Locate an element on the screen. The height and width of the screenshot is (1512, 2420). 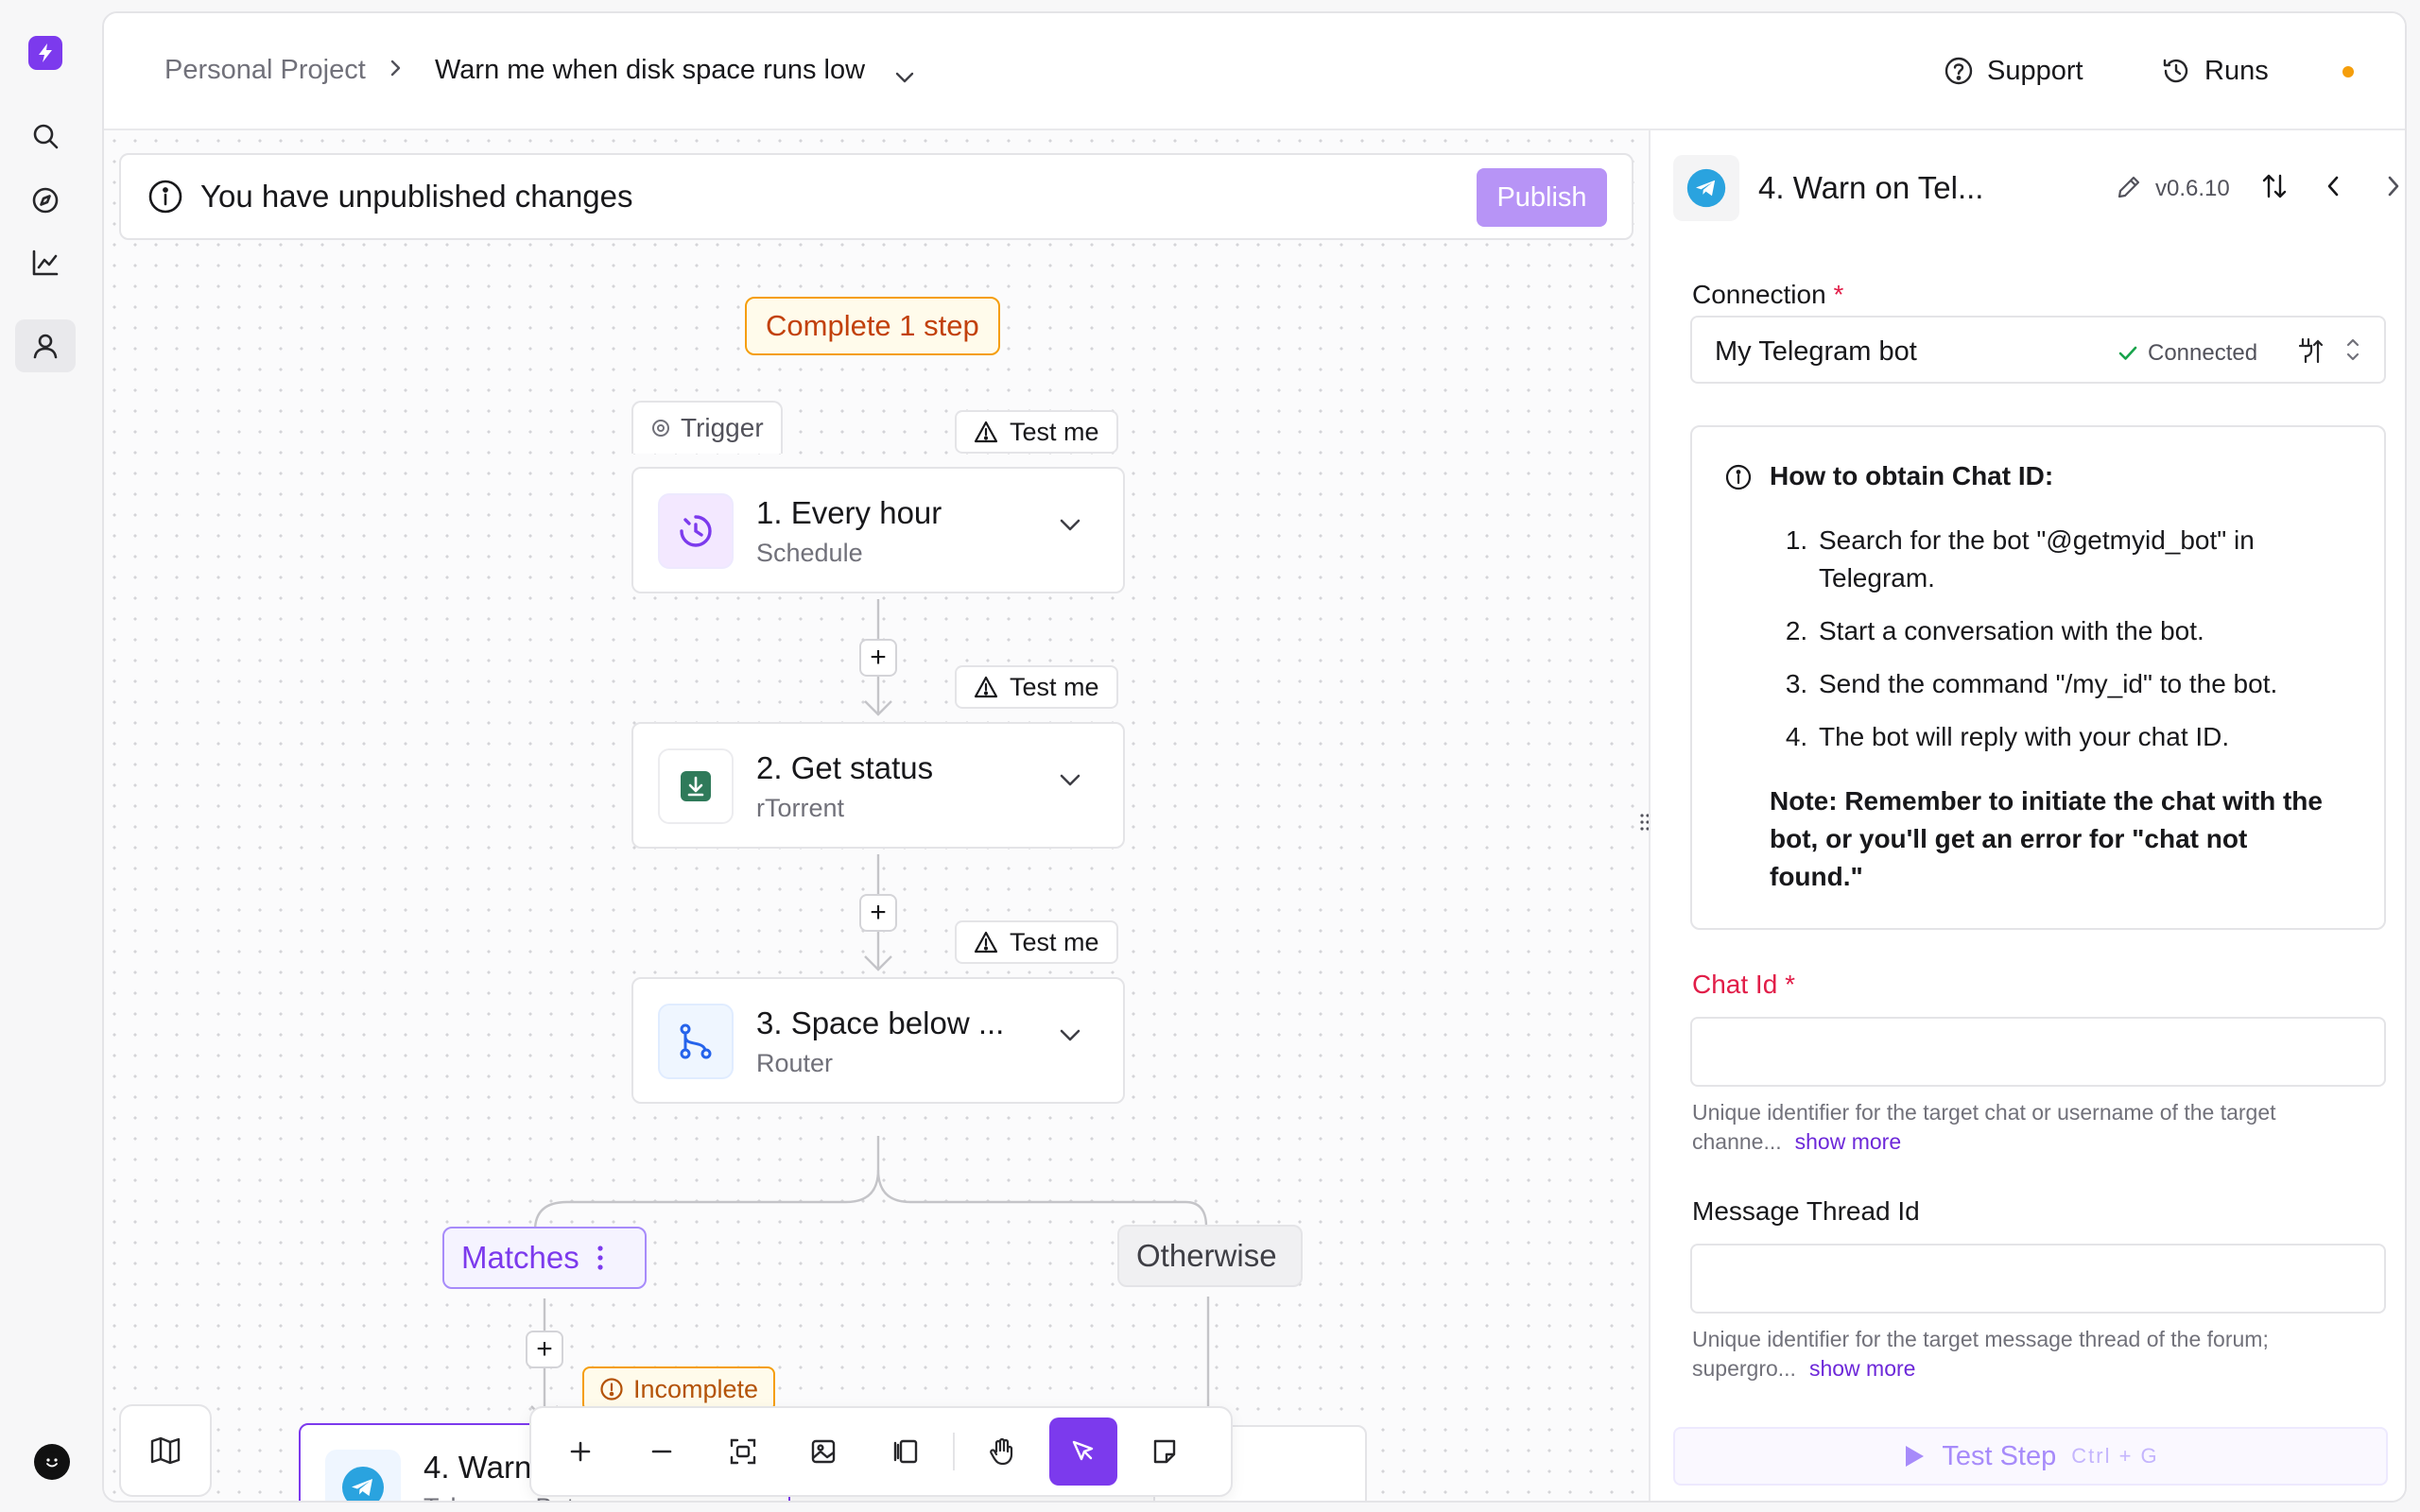
history-icon is located at coordinates (2175, 71).